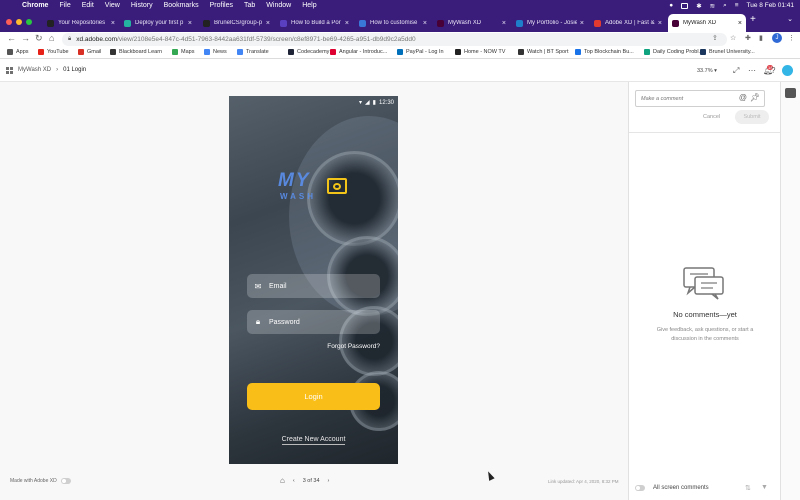 This screenshot has width=800, height=500. What do you see at coordinates (700, 98) in the screenshot?
I see `comment-input: Make a comment @ 📌︎` at bounding box center [700, 98].